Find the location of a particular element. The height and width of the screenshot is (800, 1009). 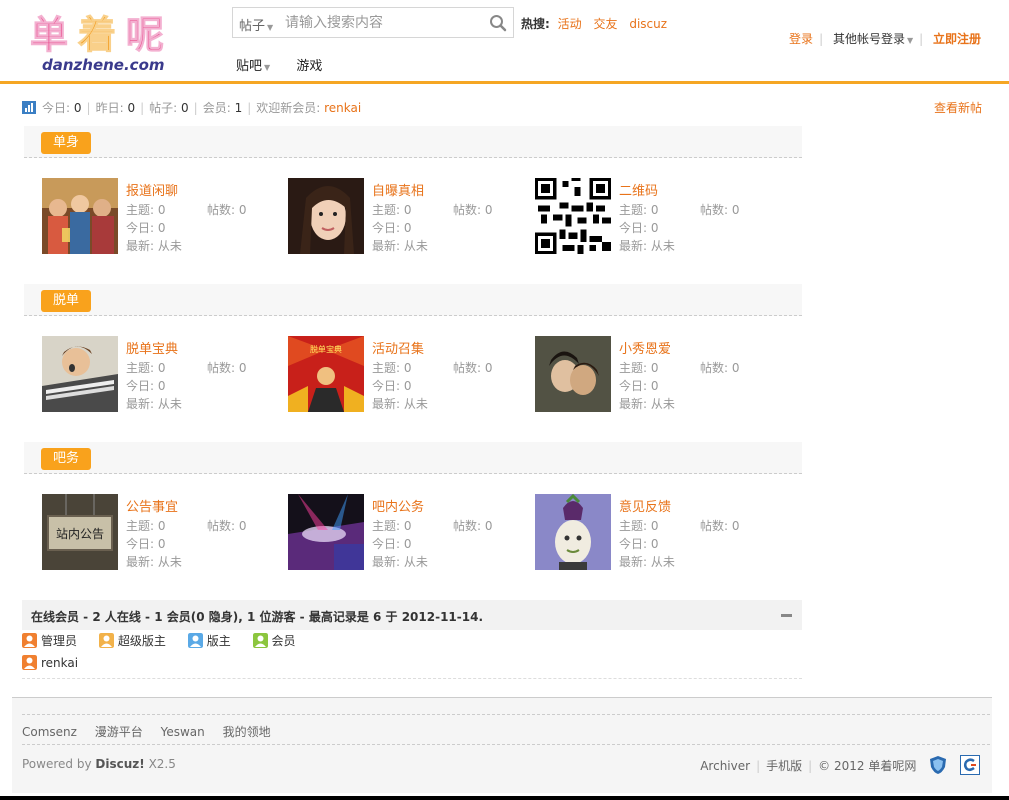

legend-admin: 管理员 is located at coordinates (49, 640).